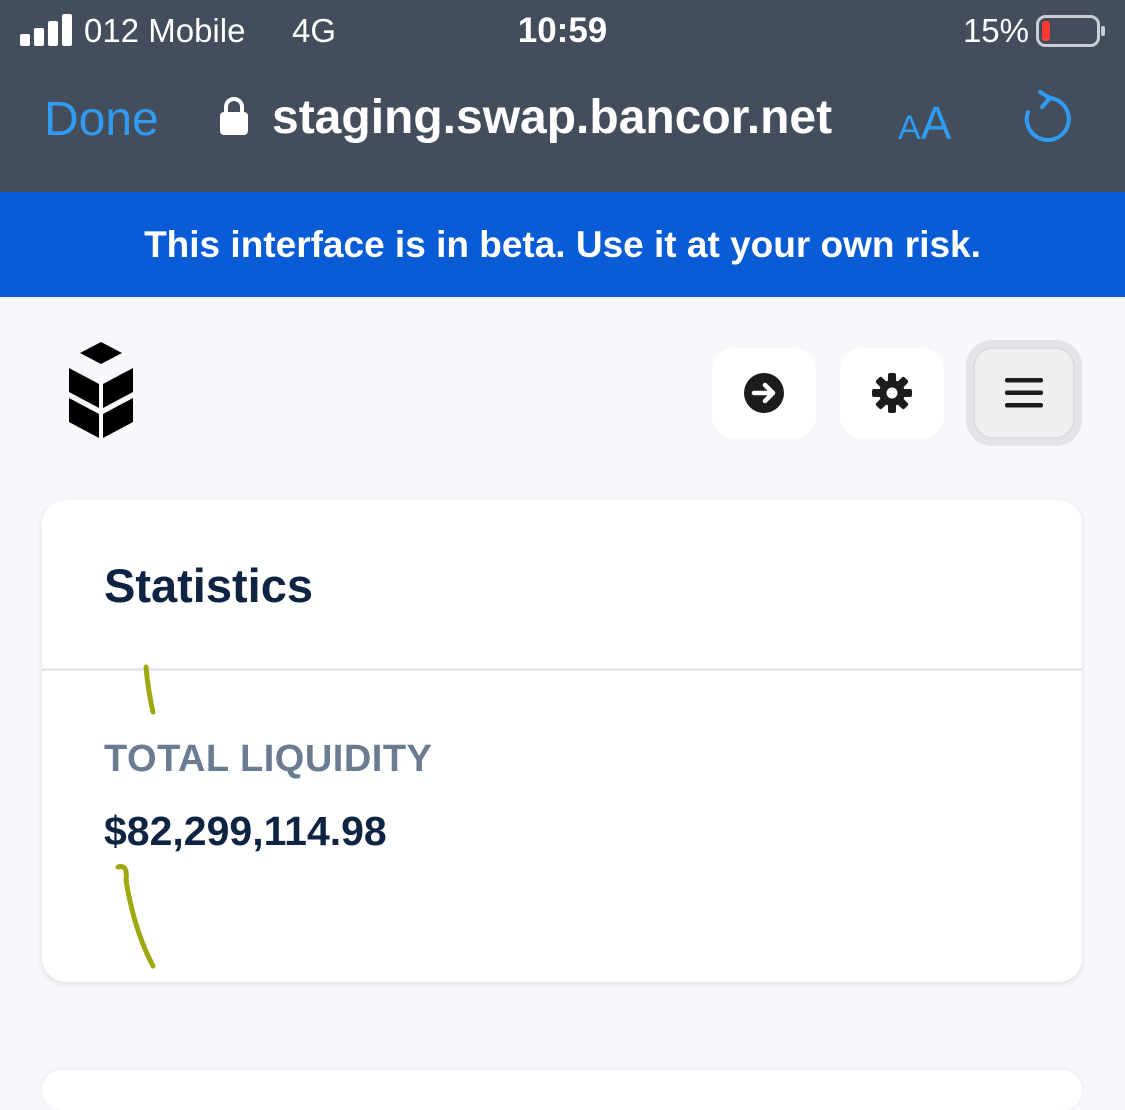 The width and height of the screenshot is (1125, 1110). What do you see at coordinates (1070, 31) in the screenshot?
I see `battery-icon` at bounding box center [1070, 31].